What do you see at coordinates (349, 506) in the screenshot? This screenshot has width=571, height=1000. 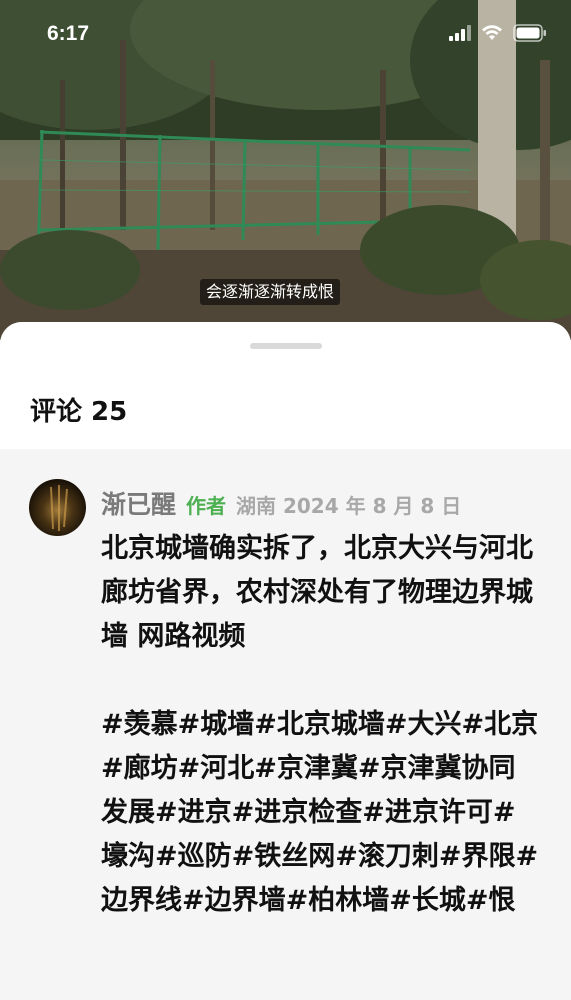 I see `comment-location-date: 湖南 2024 年 8 月 8 日` at bounding box center [349, 506].